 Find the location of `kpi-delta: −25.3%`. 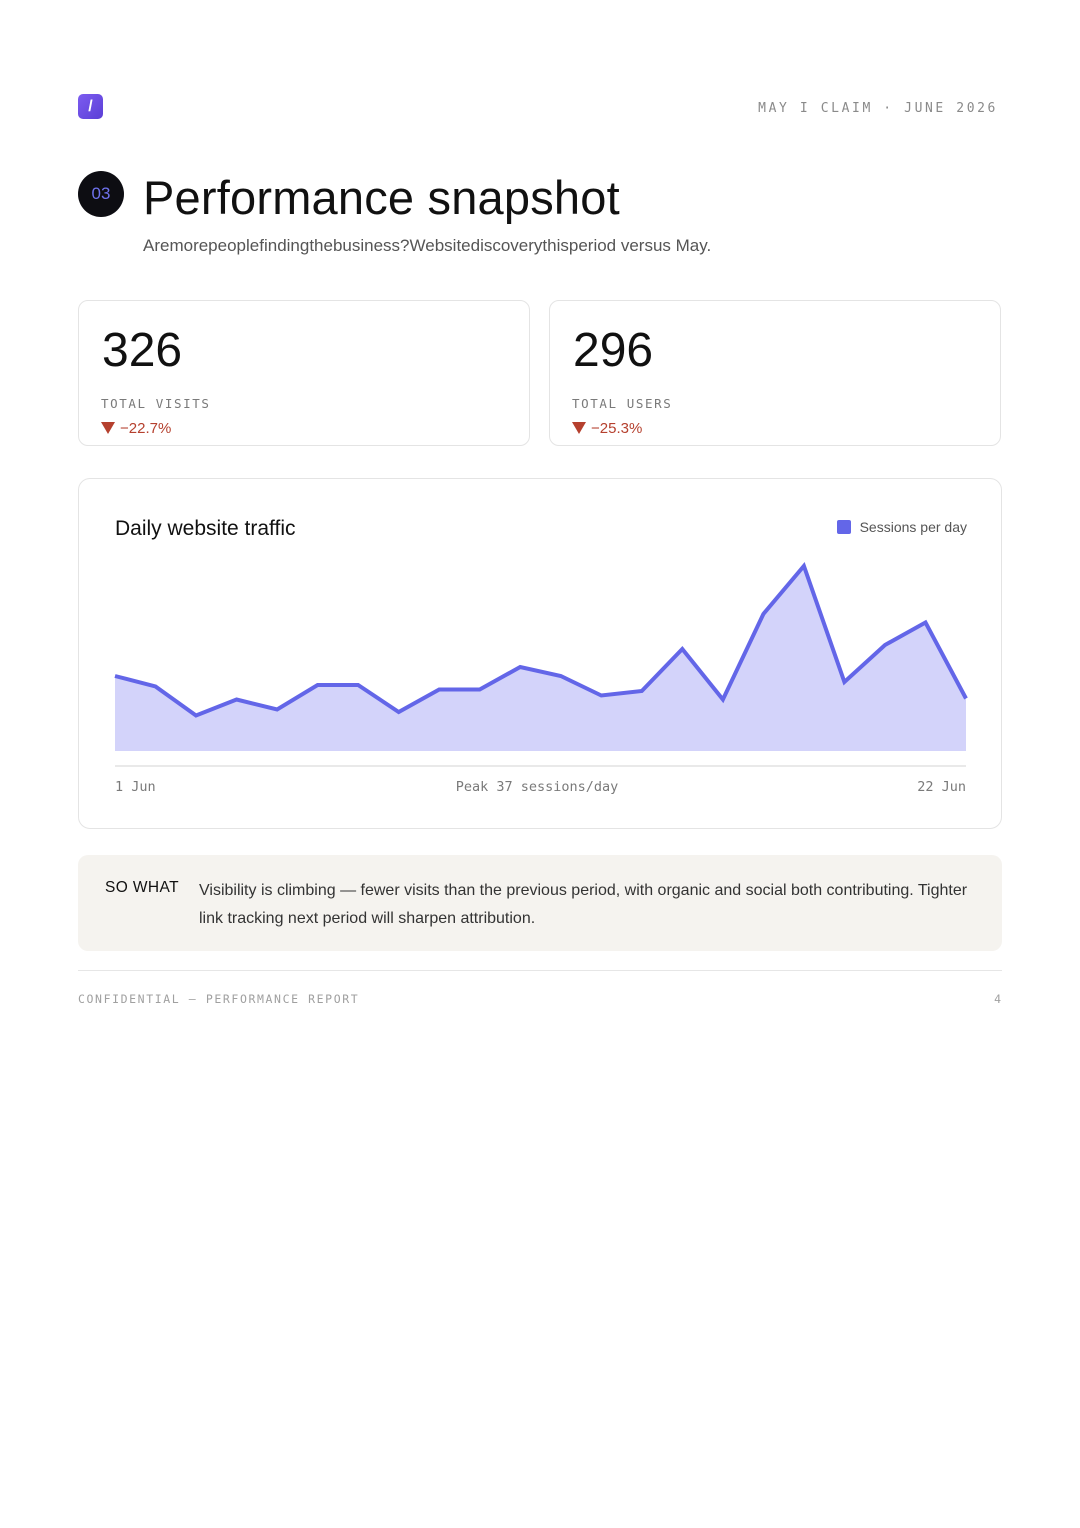

kpi-delta: −25.3% is located at coordinates (607, 429).